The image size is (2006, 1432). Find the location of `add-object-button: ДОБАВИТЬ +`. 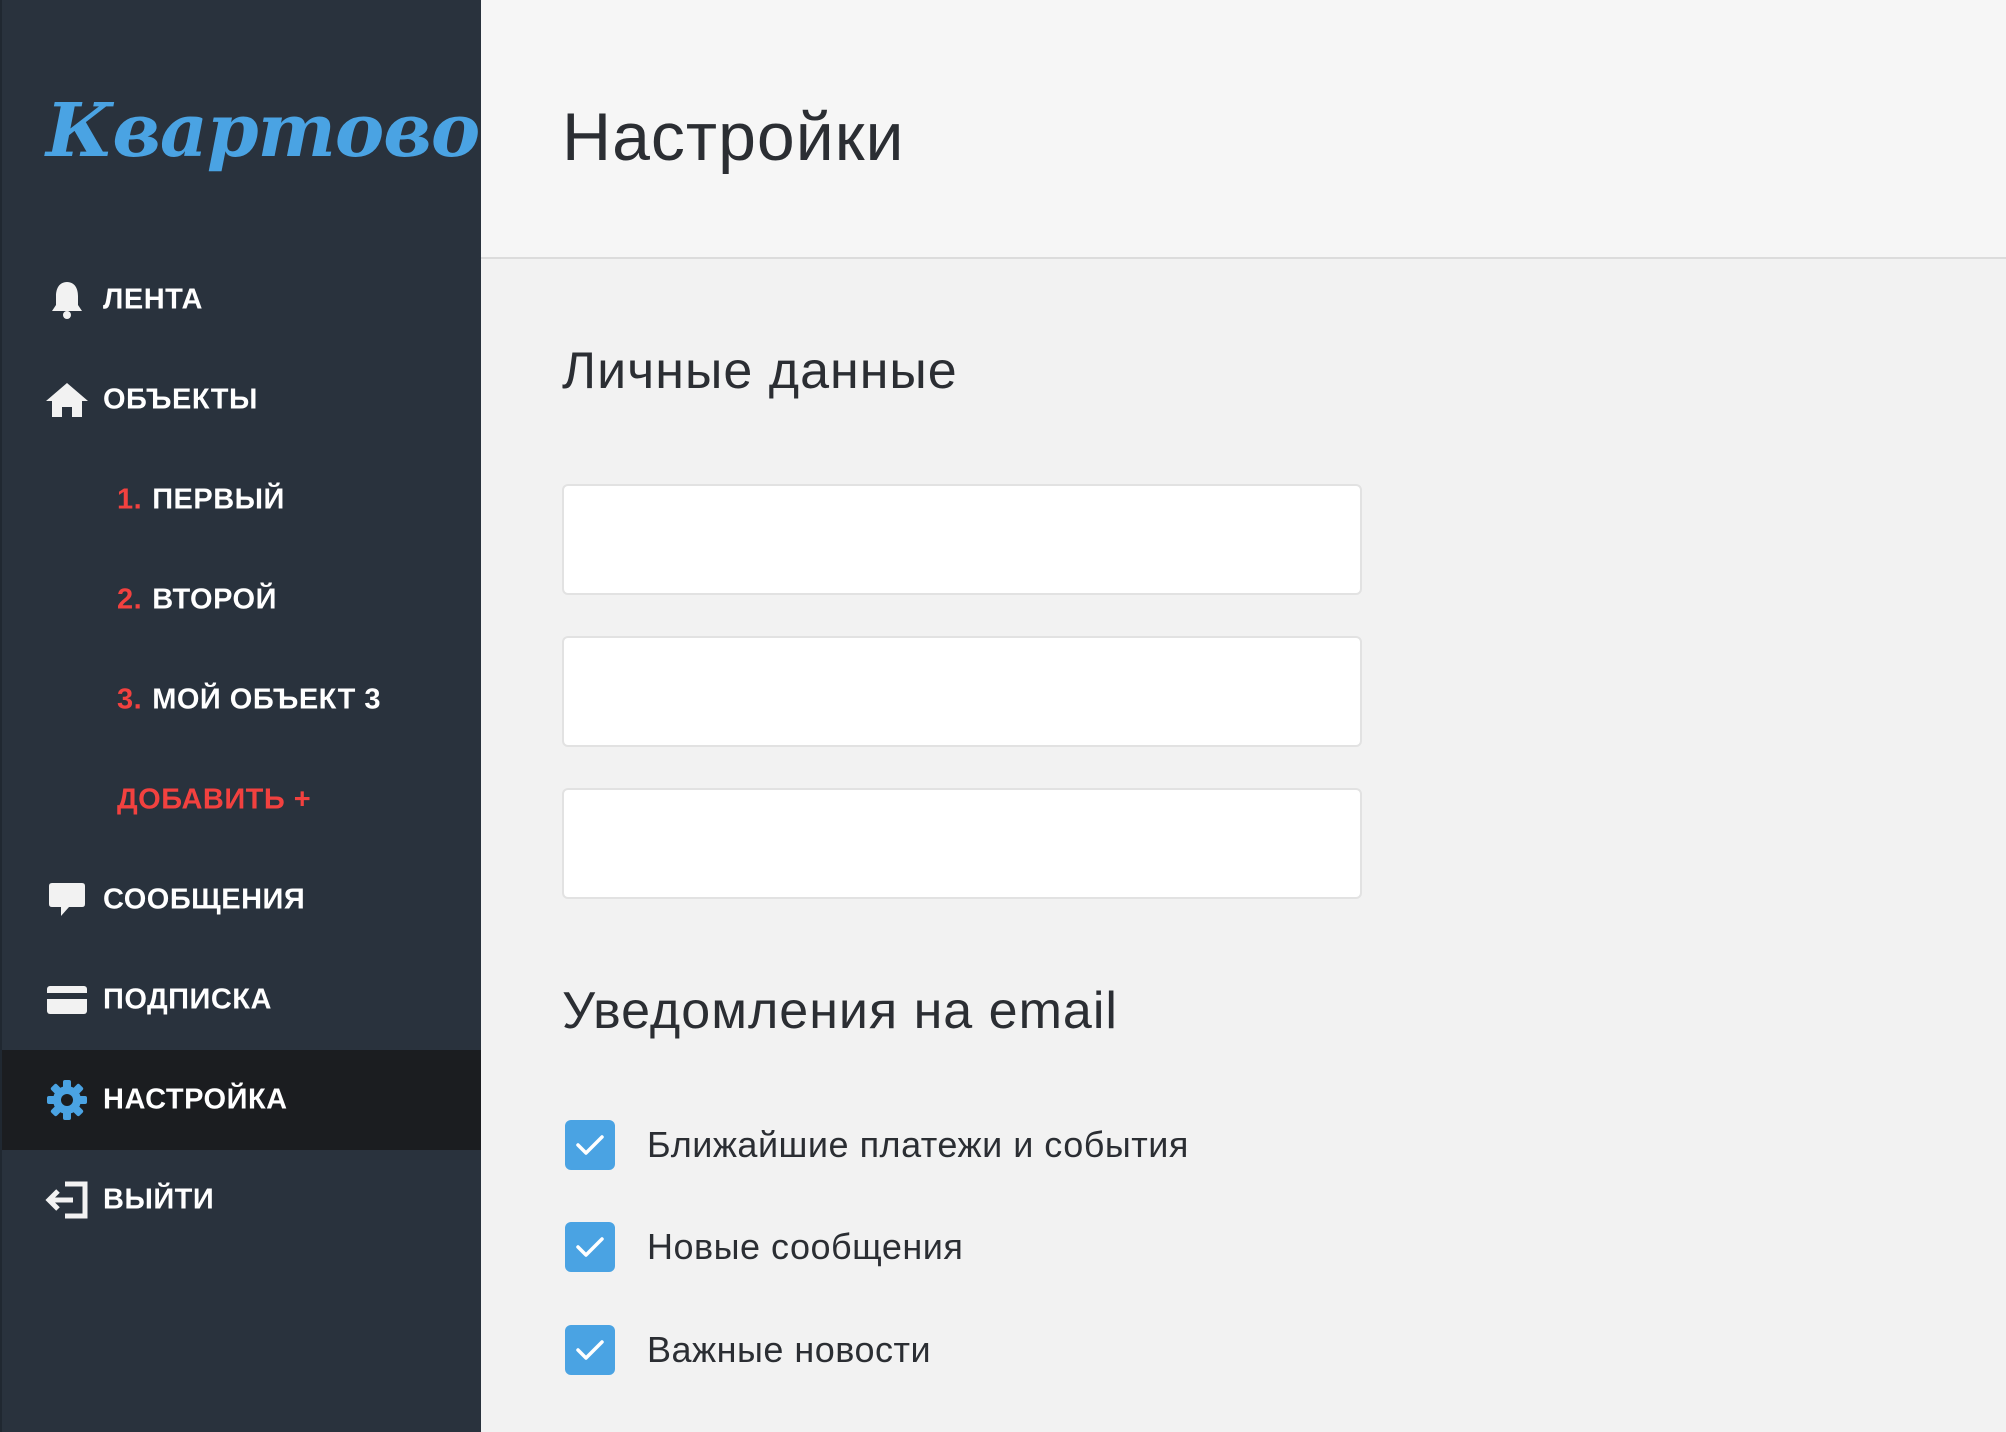

add-object-button: ДОБАВИТЬ + is located at coordinates (241, 800).